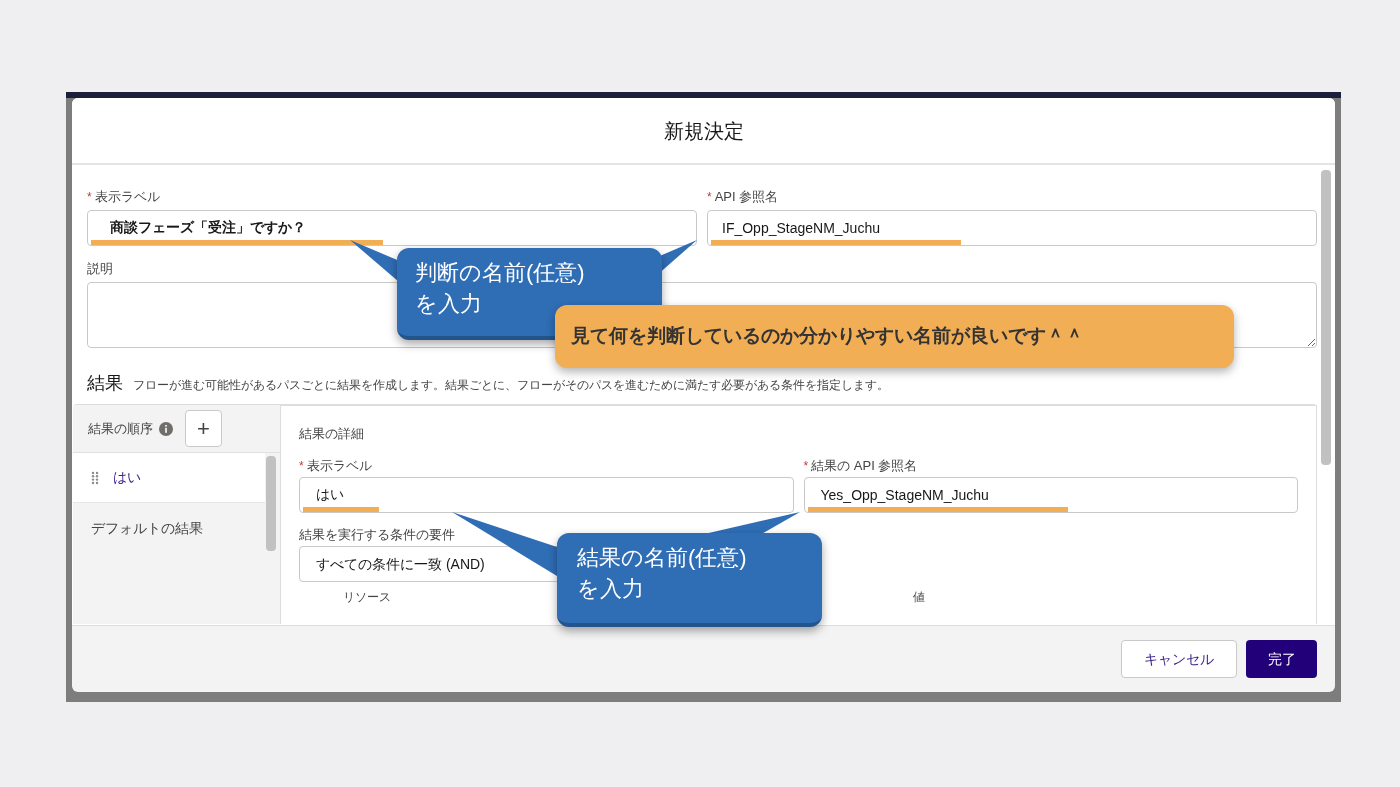 The image size is (1400, 787). Describe the element at coordinates (377, 535) in the screenshot. I see `field-label: 結果を実行する条件の要件` at that location.